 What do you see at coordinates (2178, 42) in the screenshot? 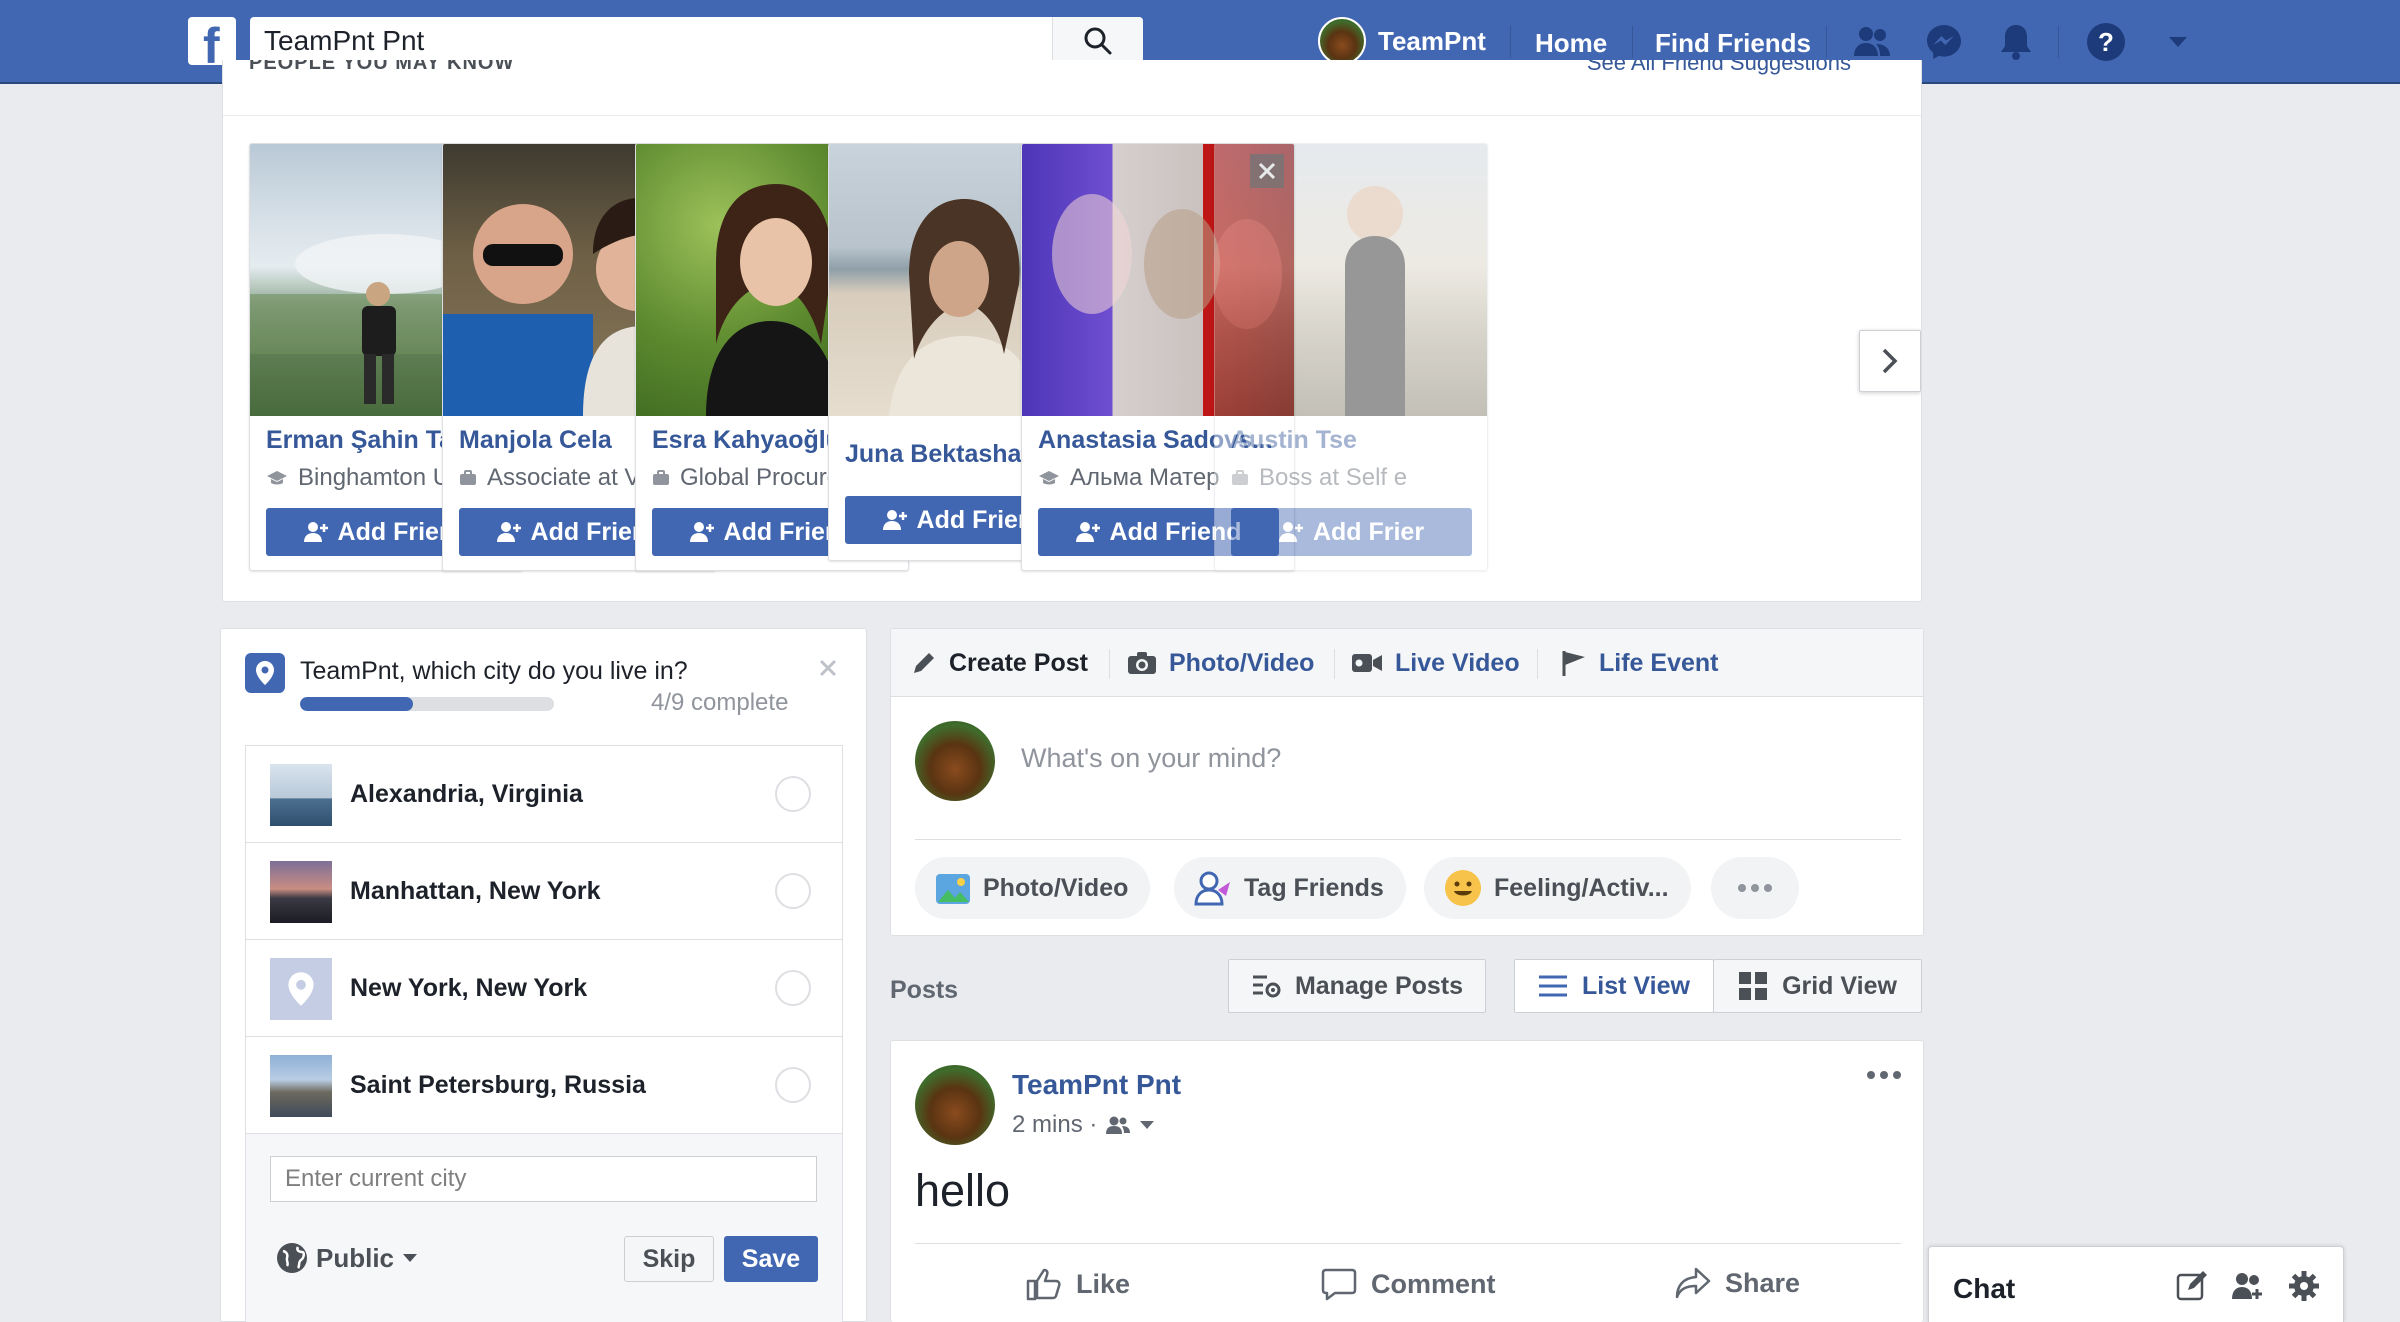
I see `account-menu-icon` at bounding box center [2178, 42].